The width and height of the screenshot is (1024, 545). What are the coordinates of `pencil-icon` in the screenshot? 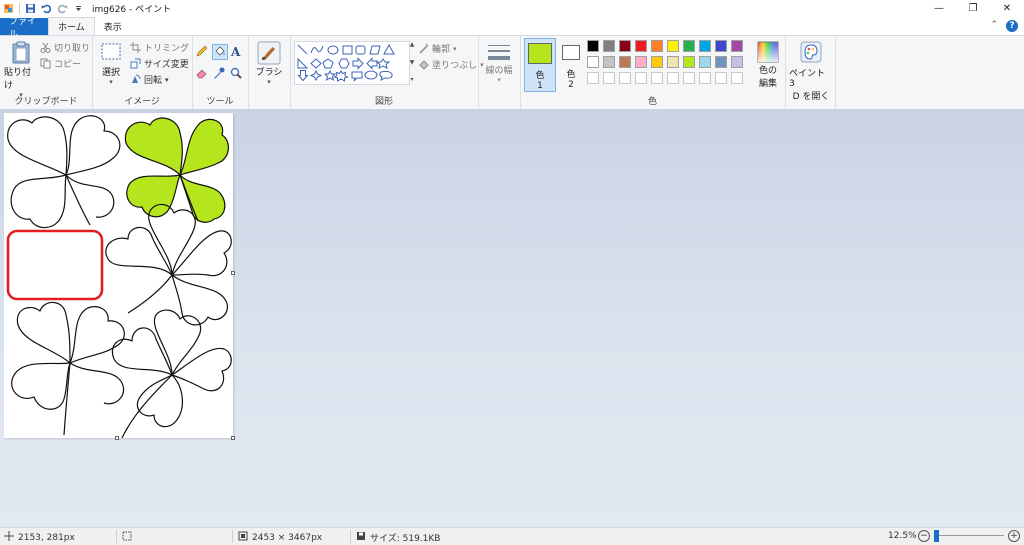 It's located at (203, 52).